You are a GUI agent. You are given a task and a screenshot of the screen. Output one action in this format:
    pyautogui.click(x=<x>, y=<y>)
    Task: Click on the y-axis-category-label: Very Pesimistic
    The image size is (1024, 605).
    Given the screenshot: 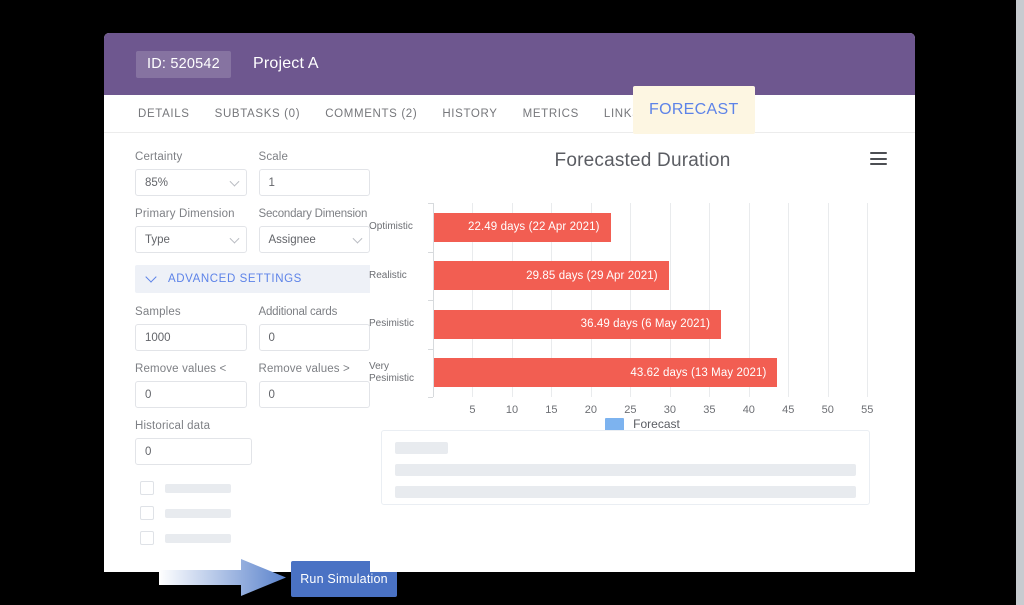 What is the action you would take?
    pyautogui.click(x=392, y=372)
    